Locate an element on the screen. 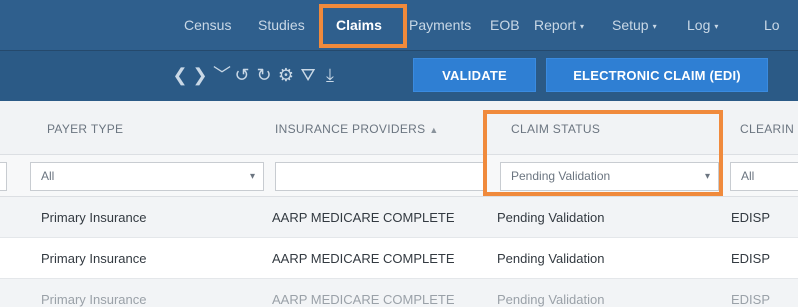 The width and height of the screenshot is (798, 307). nav-eob: EOB is located at coordinates (505, 27).